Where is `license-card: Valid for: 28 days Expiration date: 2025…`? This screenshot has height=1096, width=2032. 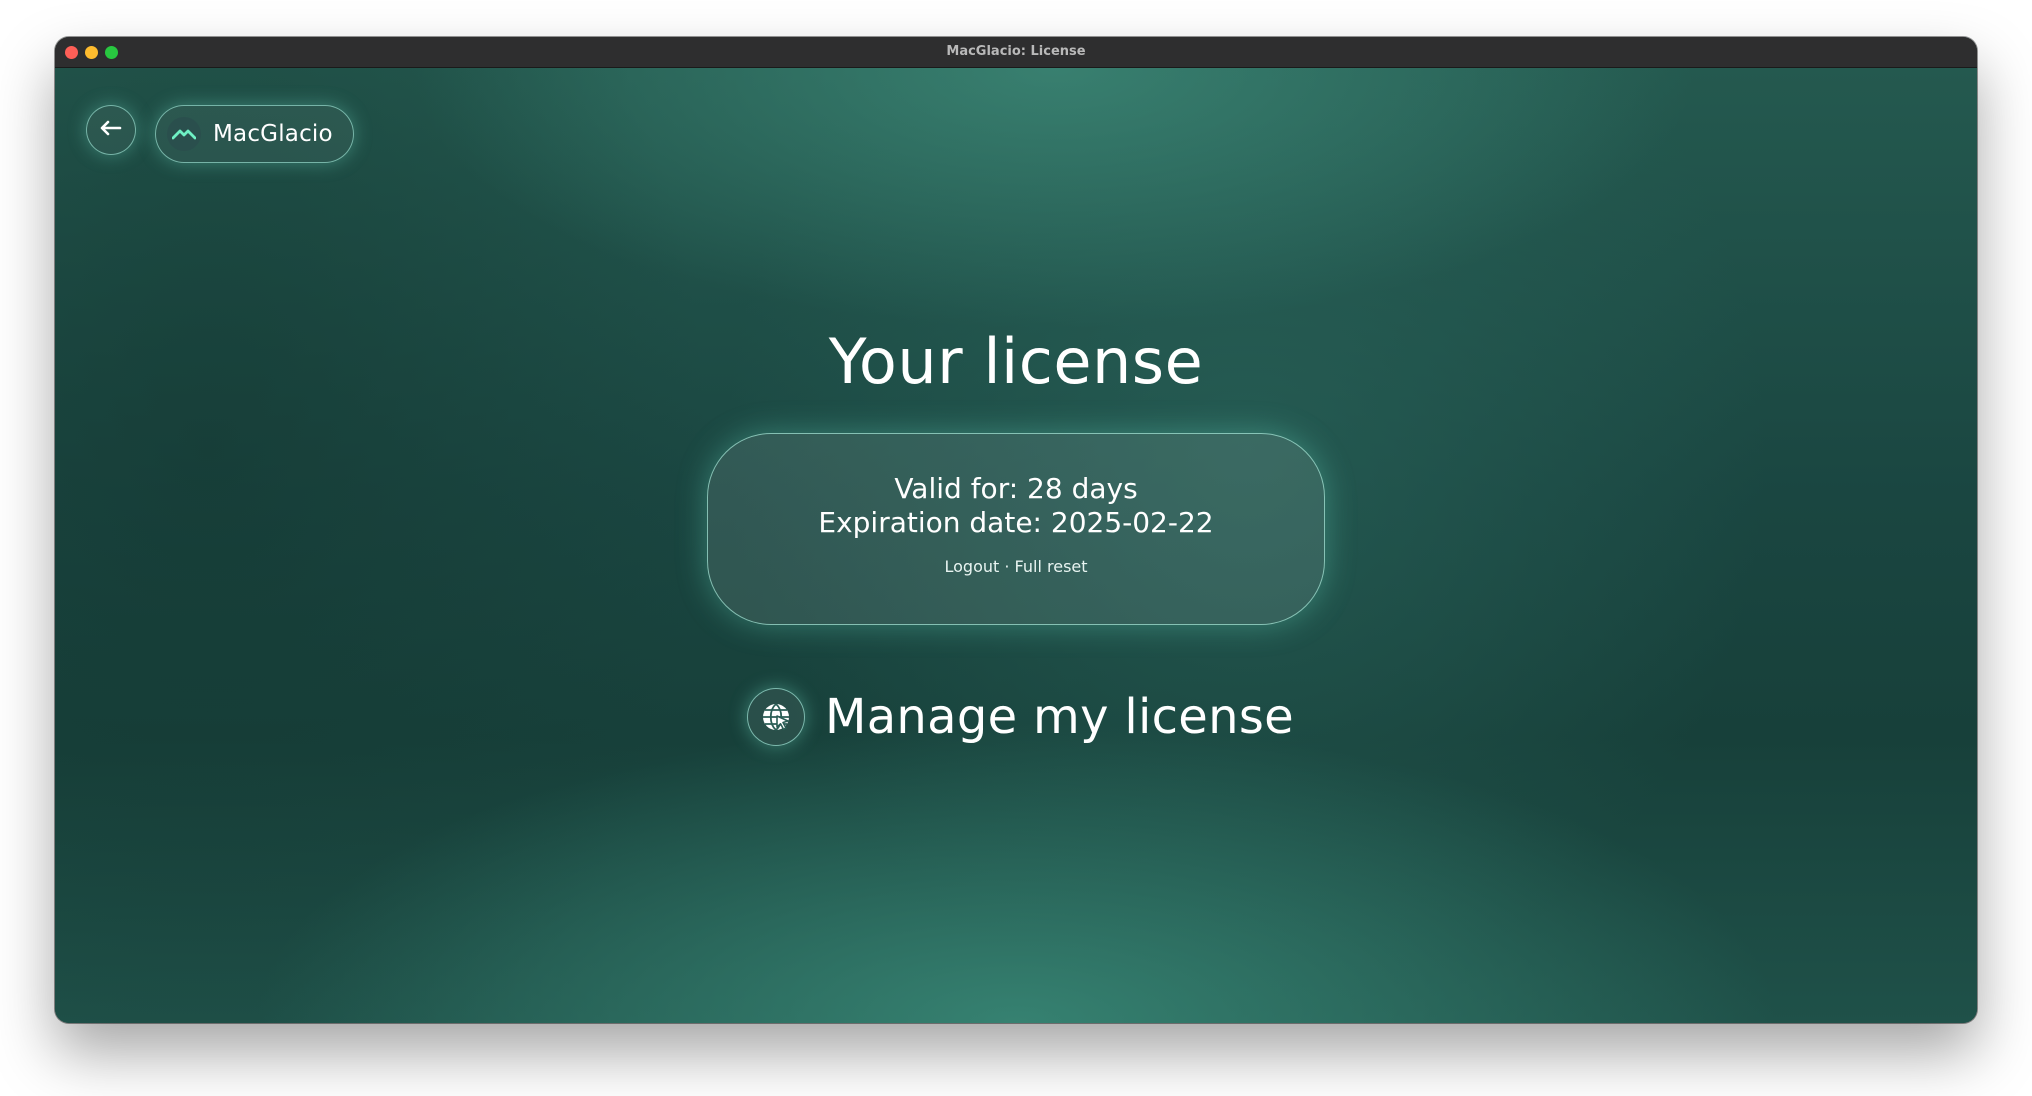 license-card: Valid for: 28 days Expiration date: 2025… is located at coordinates (1016, 529).